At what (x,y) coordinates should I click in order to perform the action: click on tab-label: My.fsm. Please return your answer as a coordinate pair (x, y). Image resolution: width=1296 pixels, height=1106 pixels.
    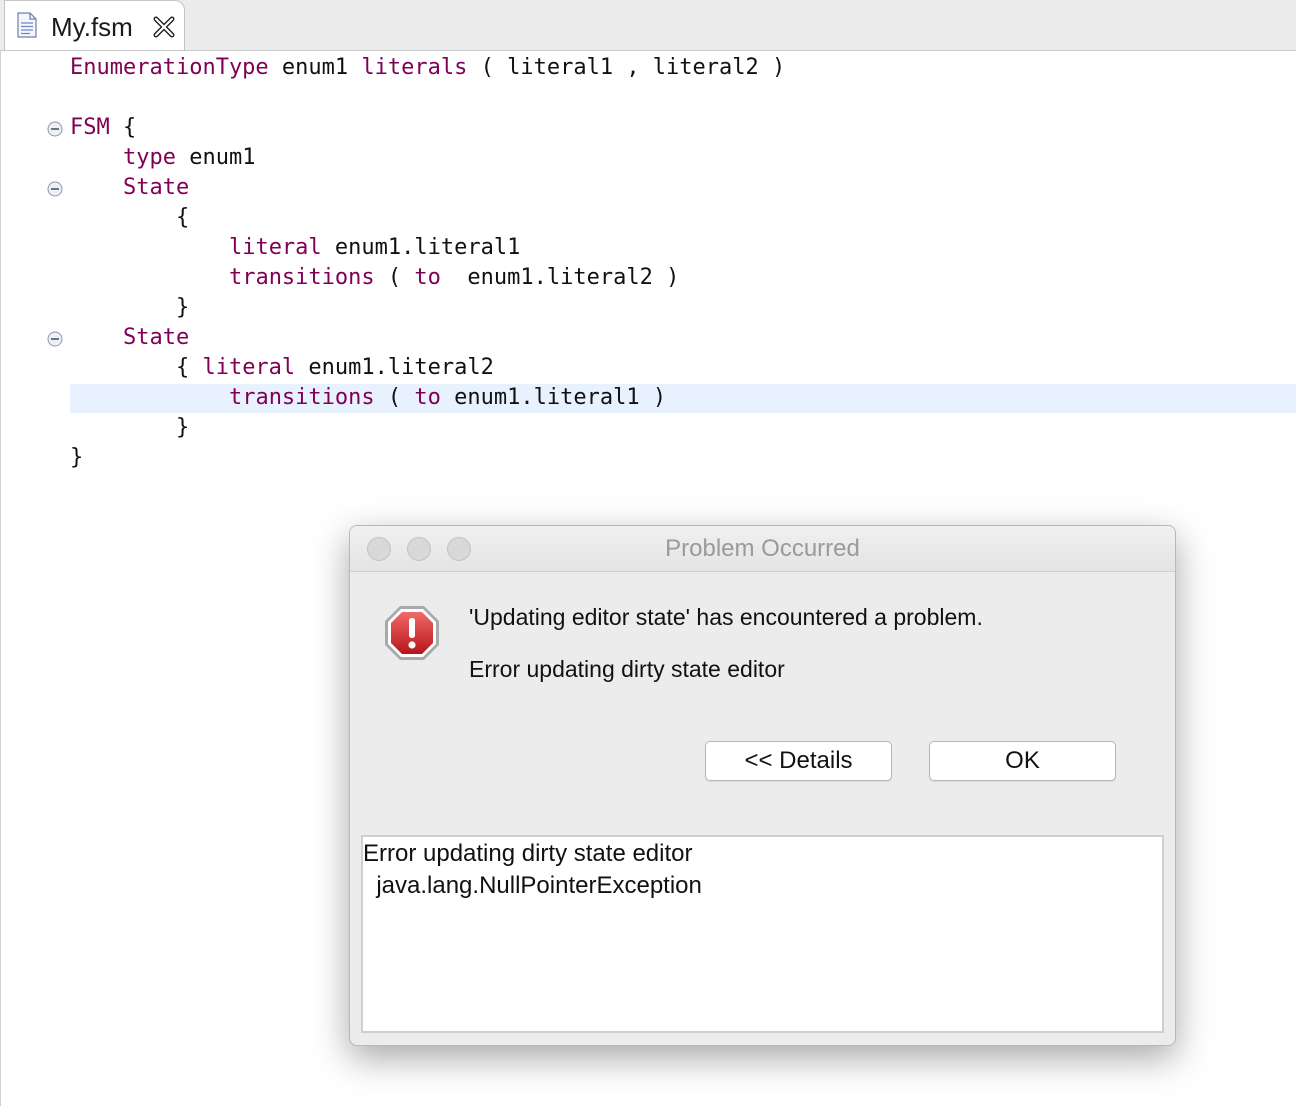
    Looking at the image, I should click on (92, 27).